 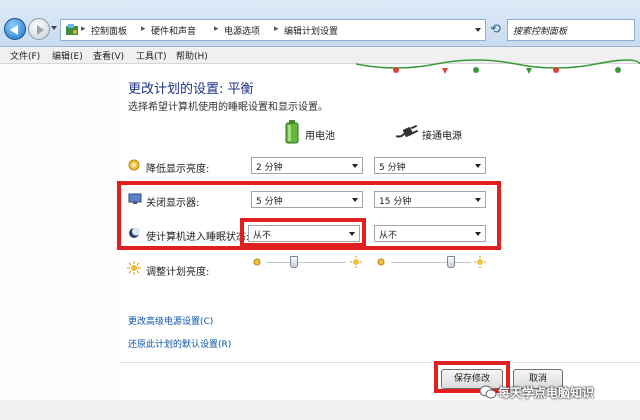 I want to click on dim-display-plugged-select: 5 分钟, so click(x=430, y=165).